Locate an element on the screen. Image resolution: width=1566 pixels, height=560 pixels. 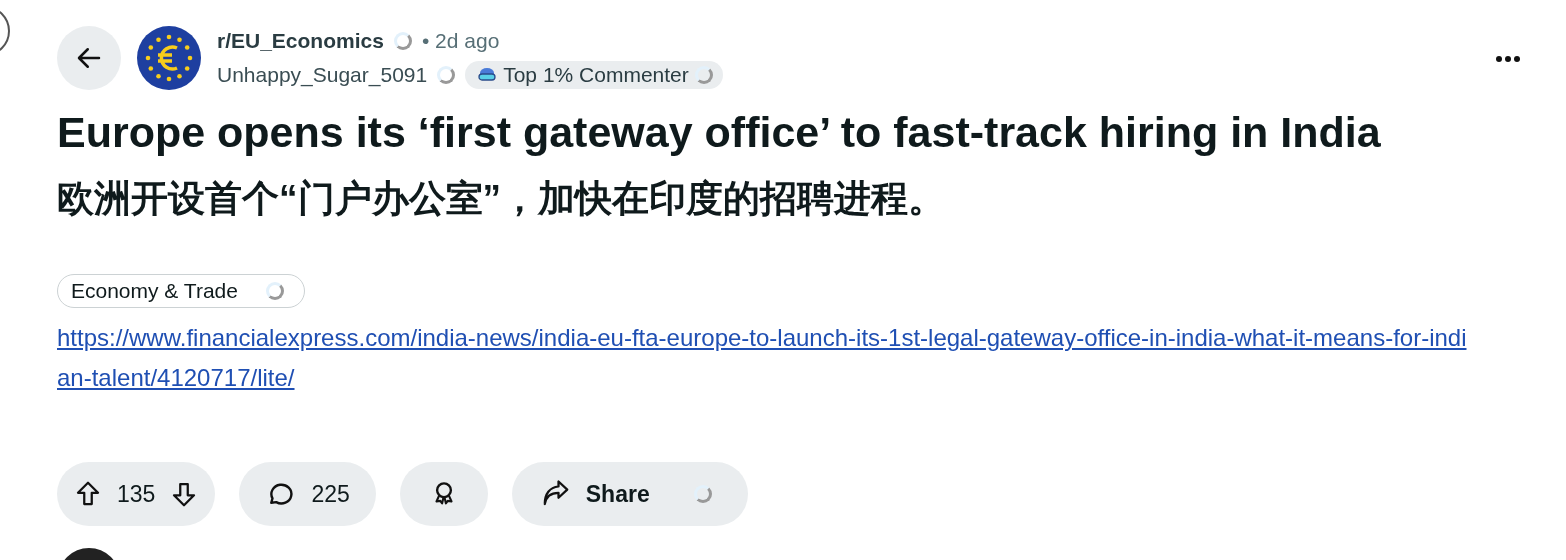
post-title: Europe opens its ‘first gateway office’ to fast-track hiring in India is located at coordinates (719, 132).